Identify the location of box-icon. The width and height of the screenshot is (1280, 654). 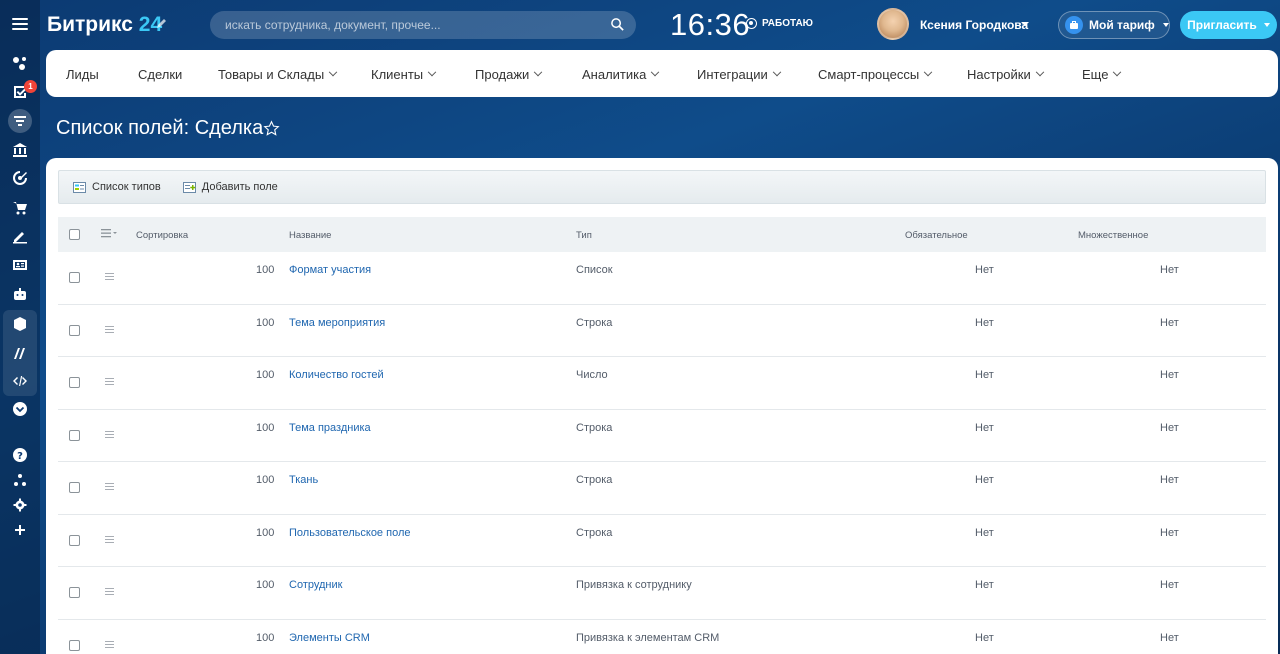
(20, 324).